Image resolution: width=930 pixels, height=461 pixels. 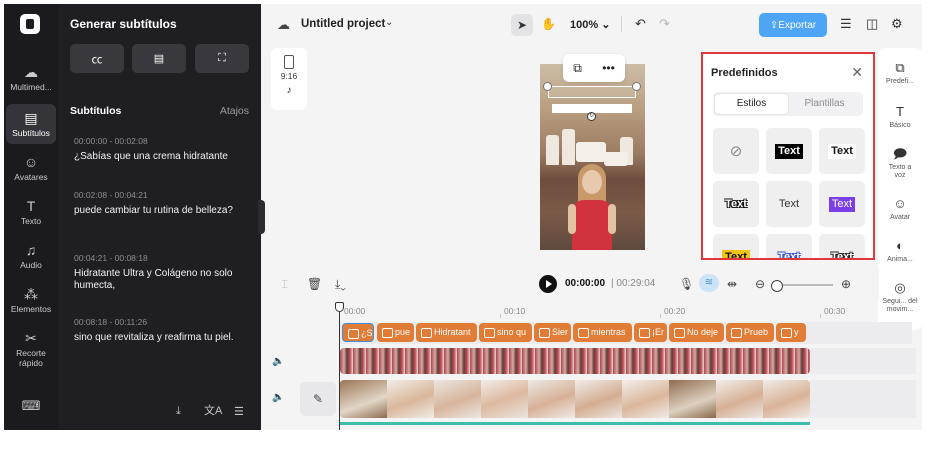 What do you see at coordinates (609, 310) in the screenshot?
I see `timeline-ruler: 00:00 00:10 00:20 00:30` at bounding box center [609, 310].